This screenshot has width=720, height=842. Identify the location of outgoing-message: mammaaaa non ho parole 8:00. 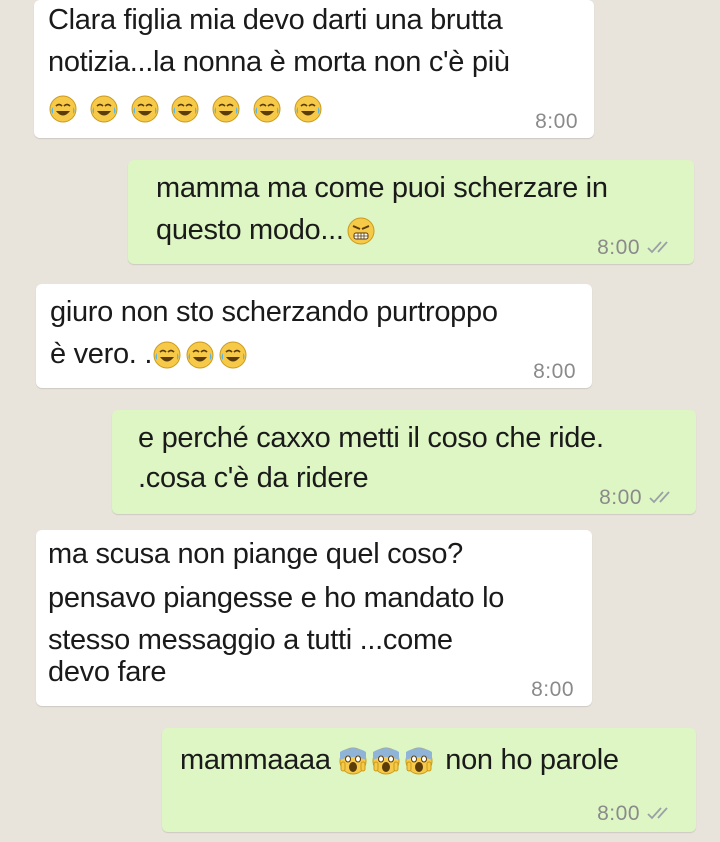
(429, 780).